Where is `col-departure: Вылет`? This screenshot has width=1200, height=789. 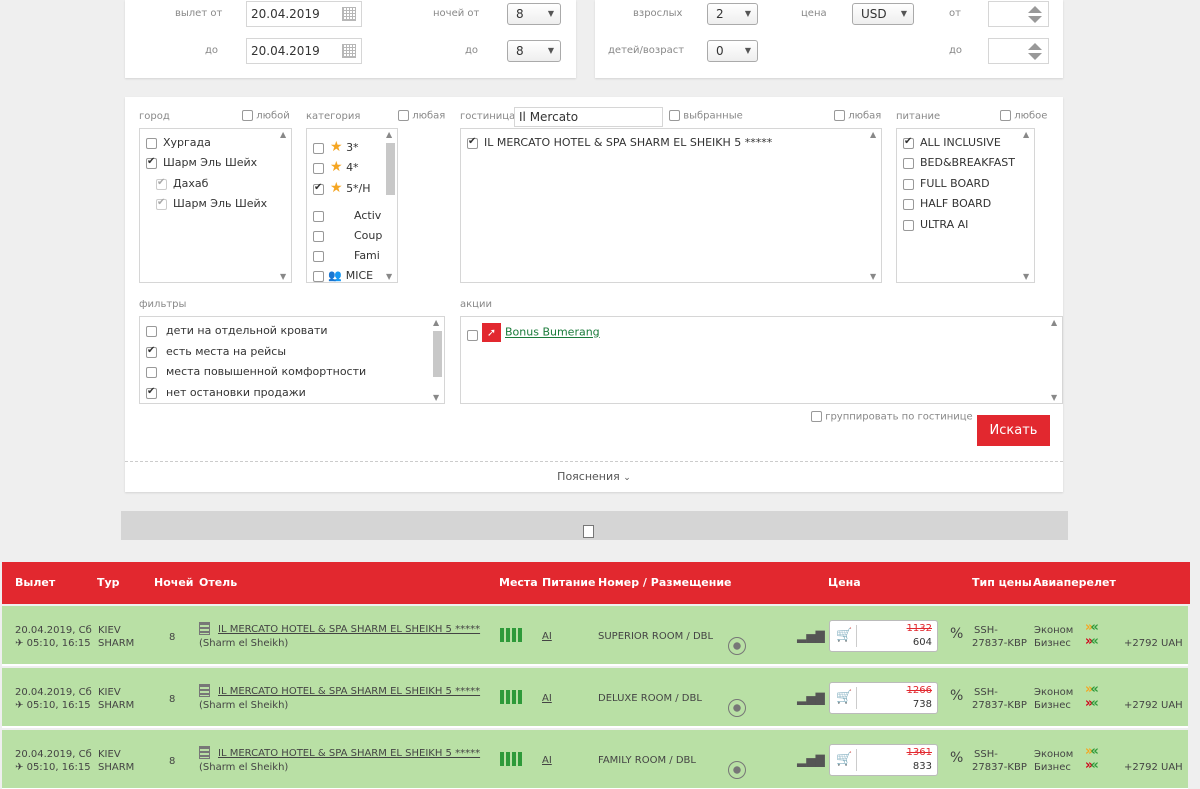 col-departure: Вылет is located at coordinates (35, 582).